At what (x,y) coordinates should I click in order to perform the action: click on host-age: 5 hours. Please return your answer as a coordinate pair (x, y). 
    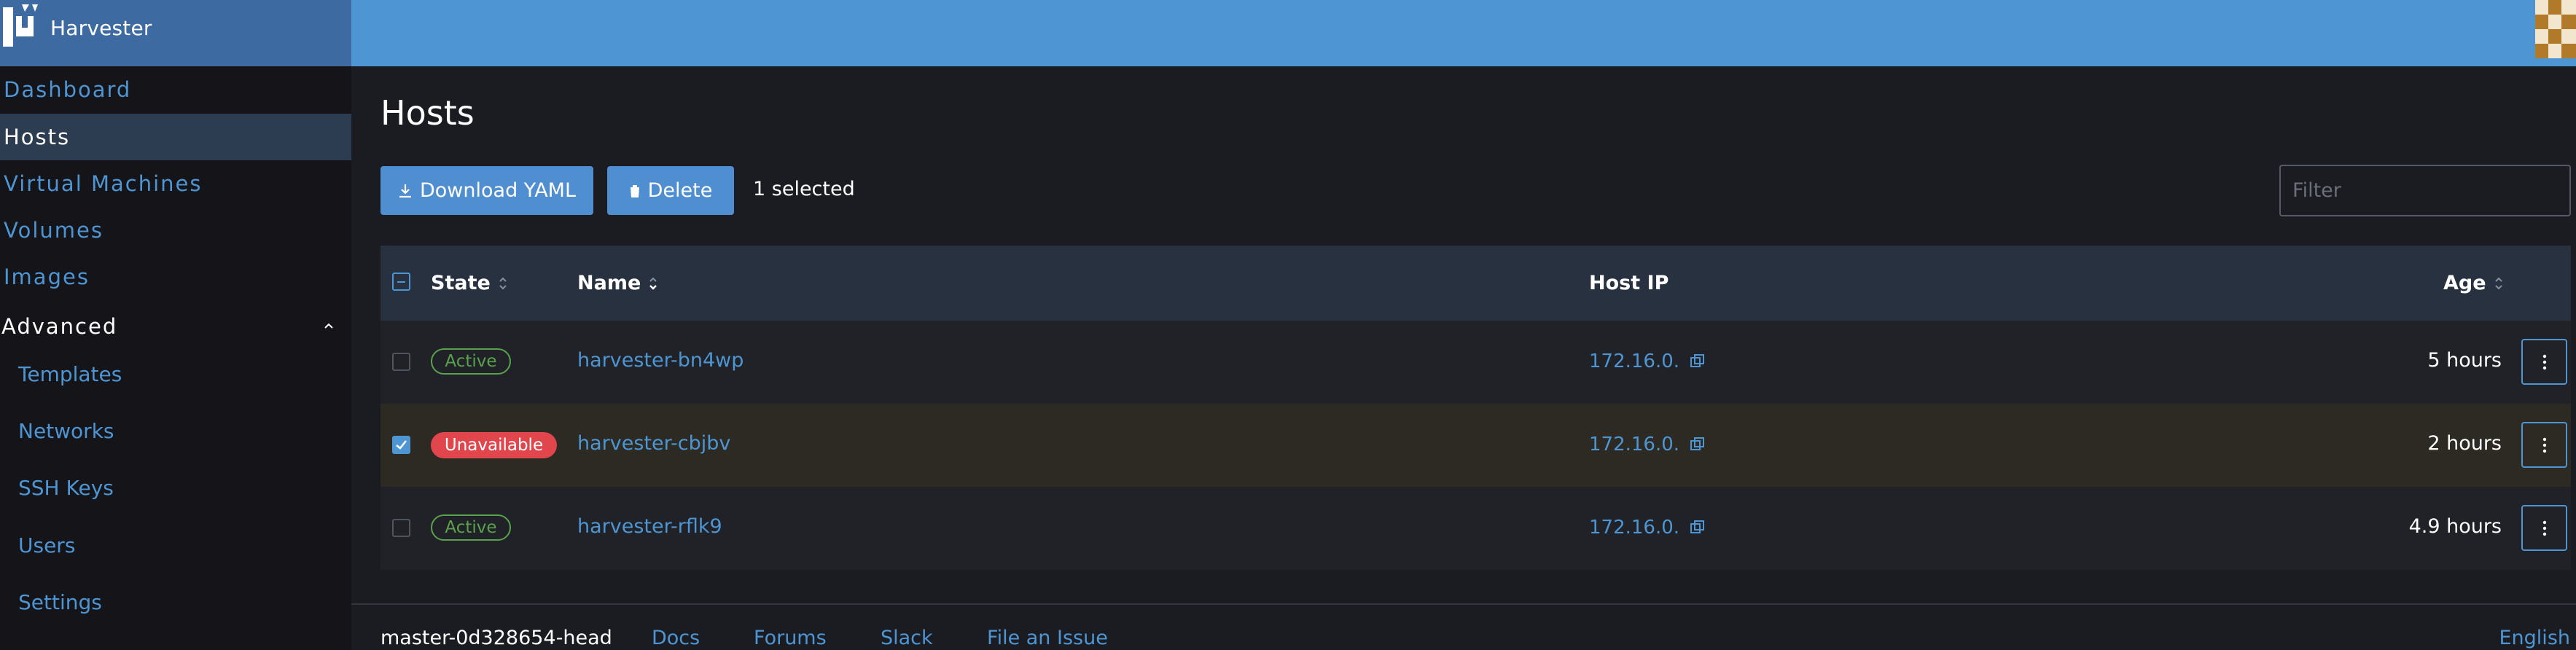
    Looking at the image, I should click on (2464, 360).